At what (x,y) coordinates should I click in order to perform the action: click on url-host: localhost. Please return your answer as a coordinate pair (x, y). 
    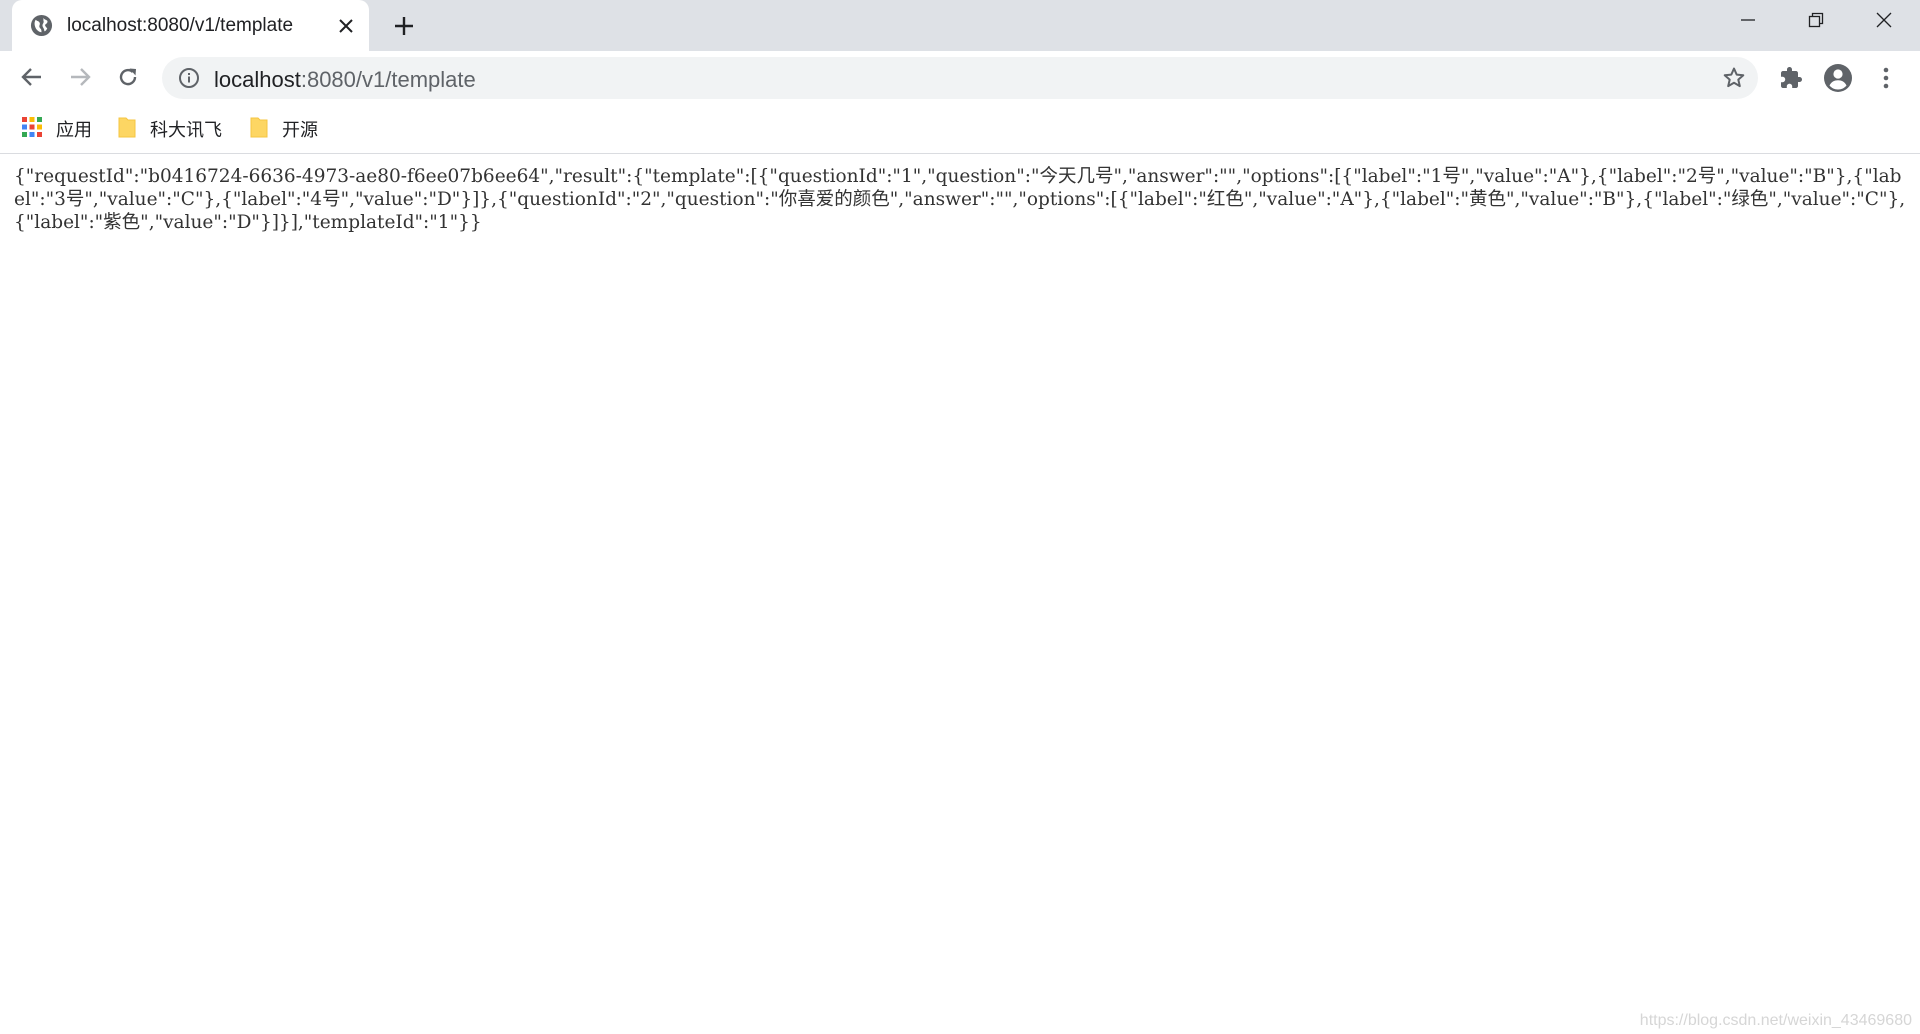
    Looking at the image, I should click on (257, 79).